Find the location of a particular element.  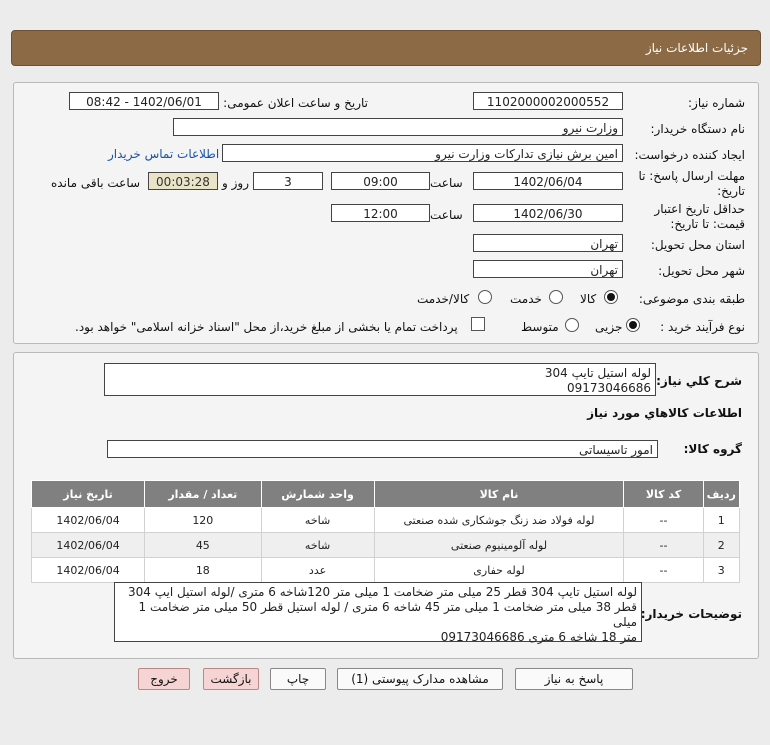

print-button: چاپ is located at coordinates (298, 679).